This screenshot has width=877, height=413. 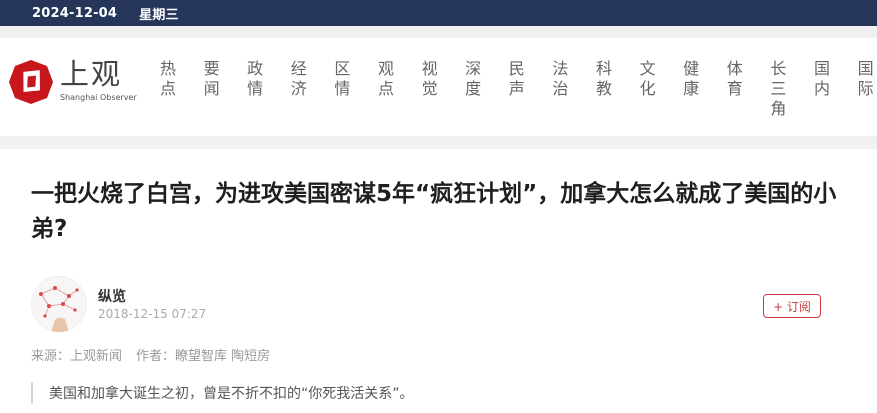 I want to click on author-row: 纵览 2018-12-15 07:27 + 订阅, so click(x=426, y=304).